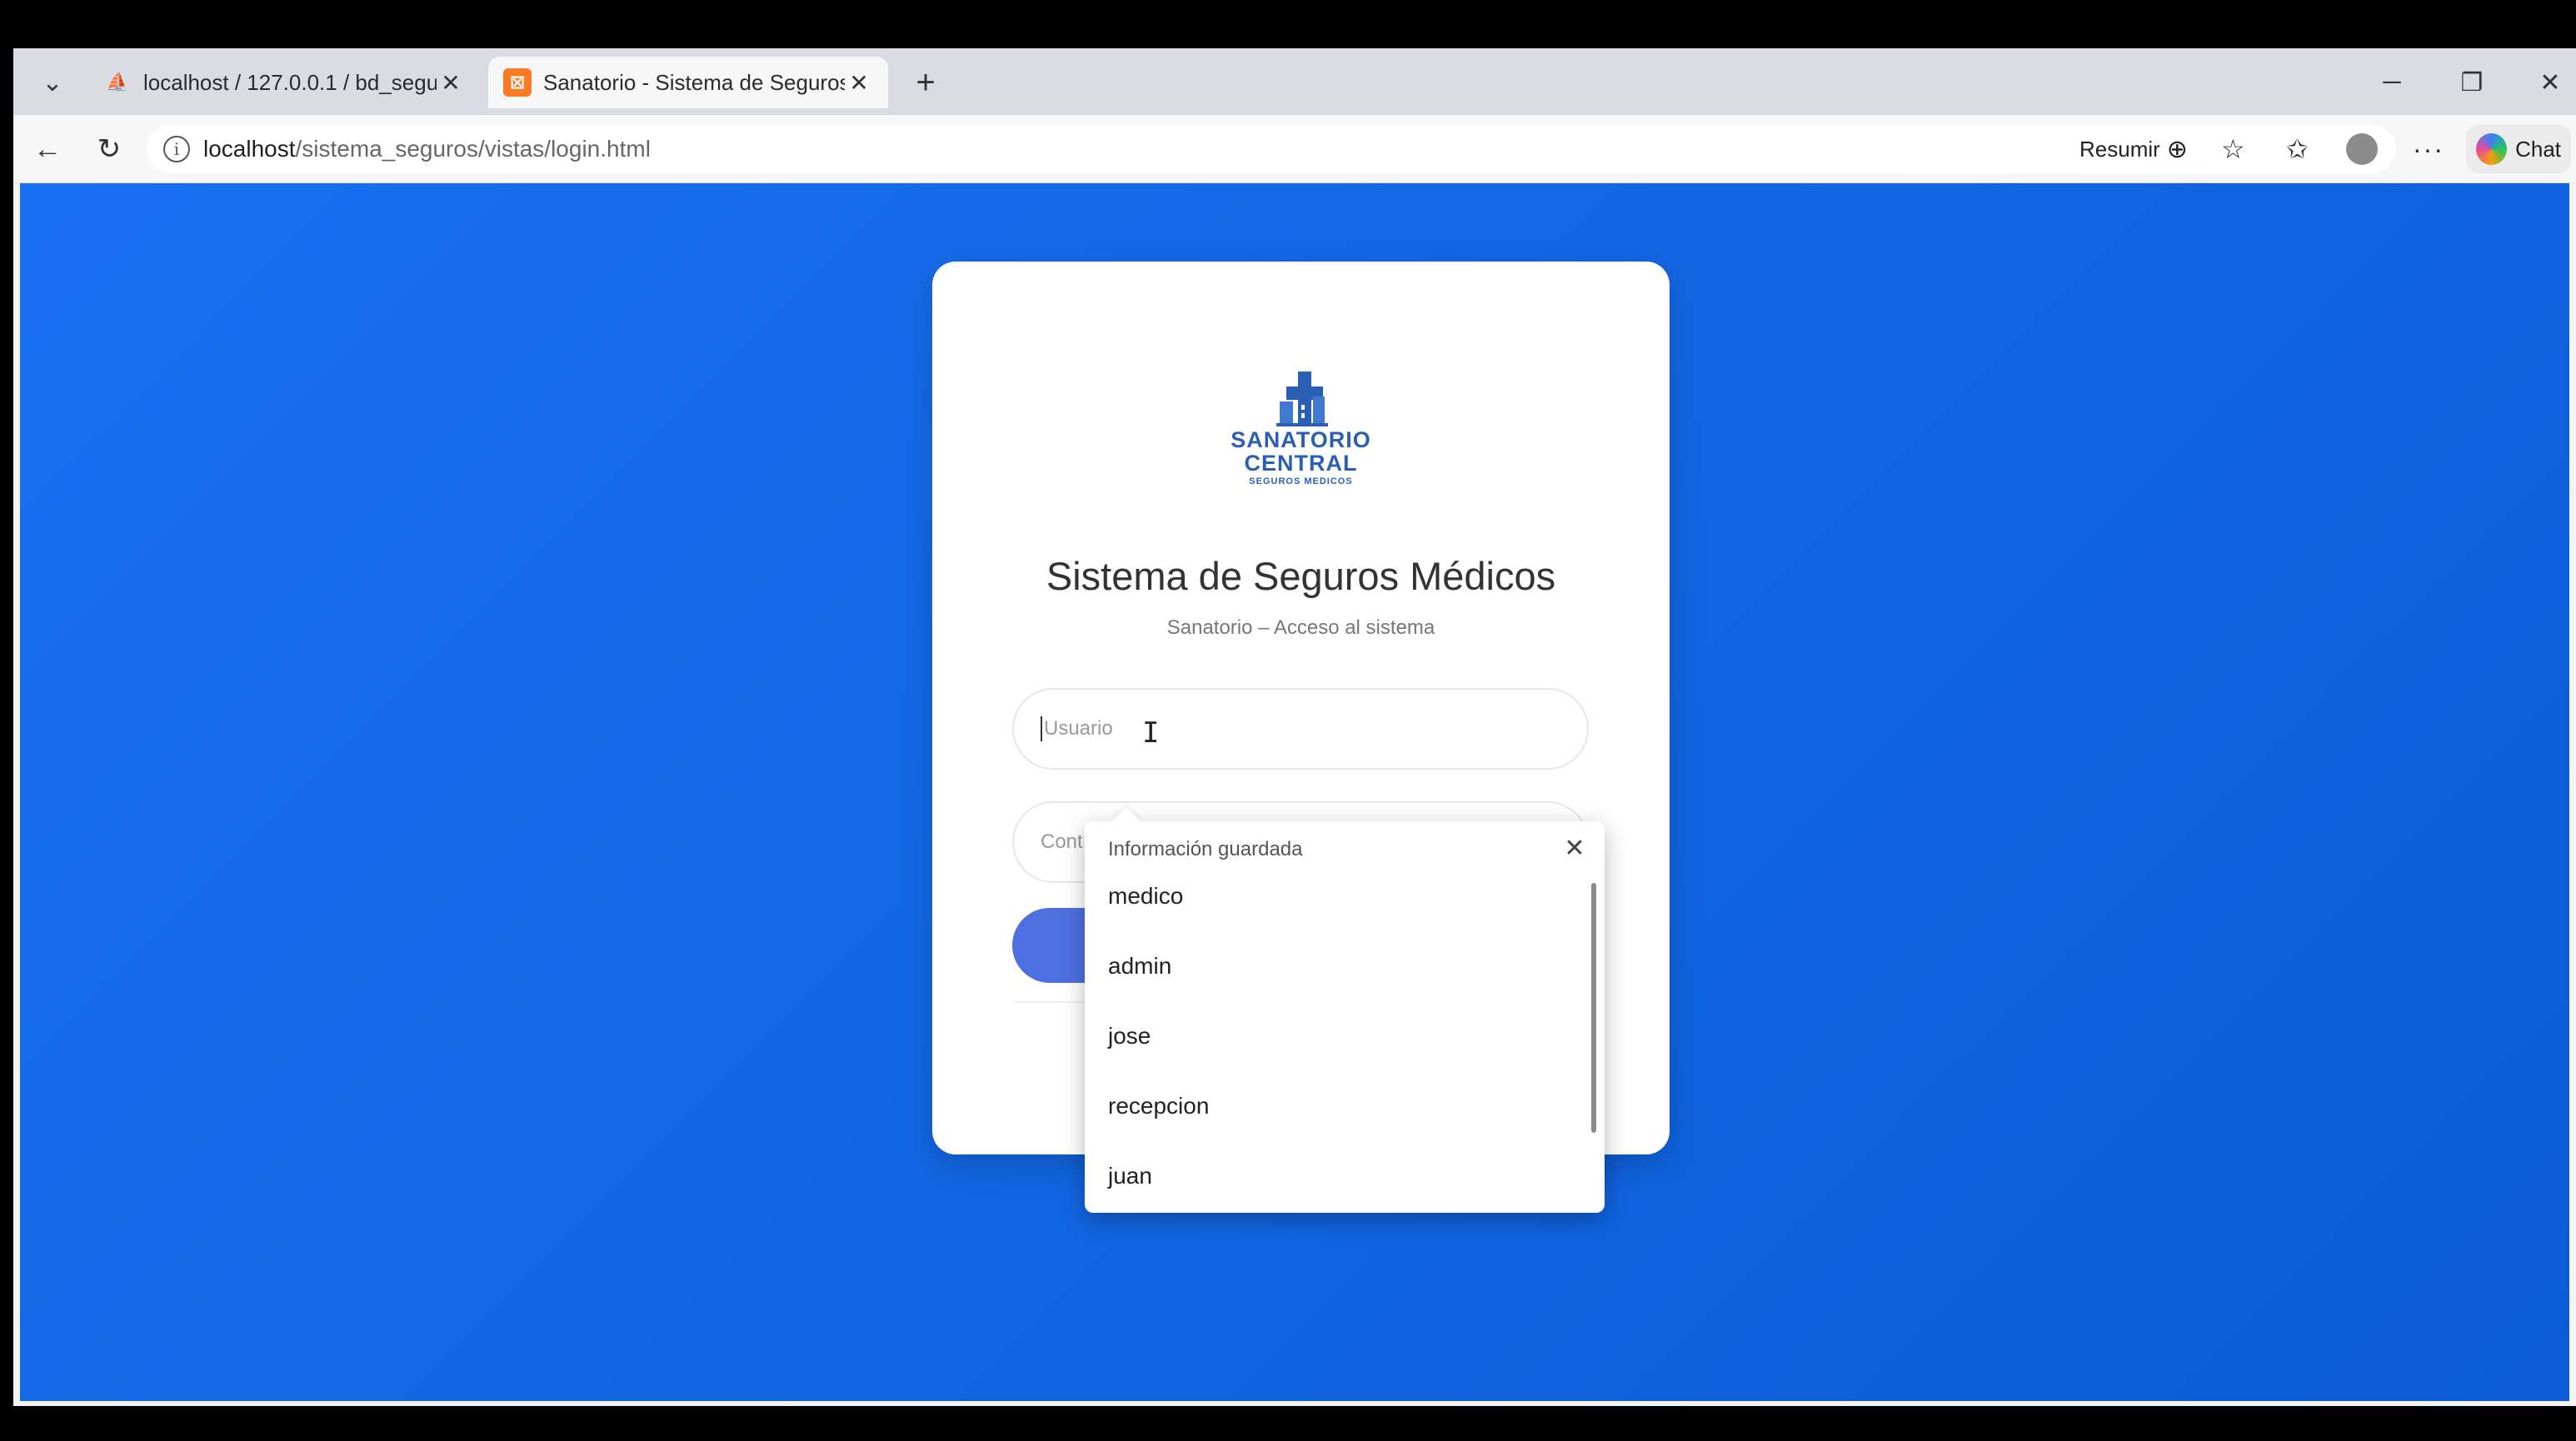 The width and height of the screenshot is (2576, 1441). Describe the element at coordinates (1062, 841) in the screenshot. I see `password-placeholder: Cont` at that location.